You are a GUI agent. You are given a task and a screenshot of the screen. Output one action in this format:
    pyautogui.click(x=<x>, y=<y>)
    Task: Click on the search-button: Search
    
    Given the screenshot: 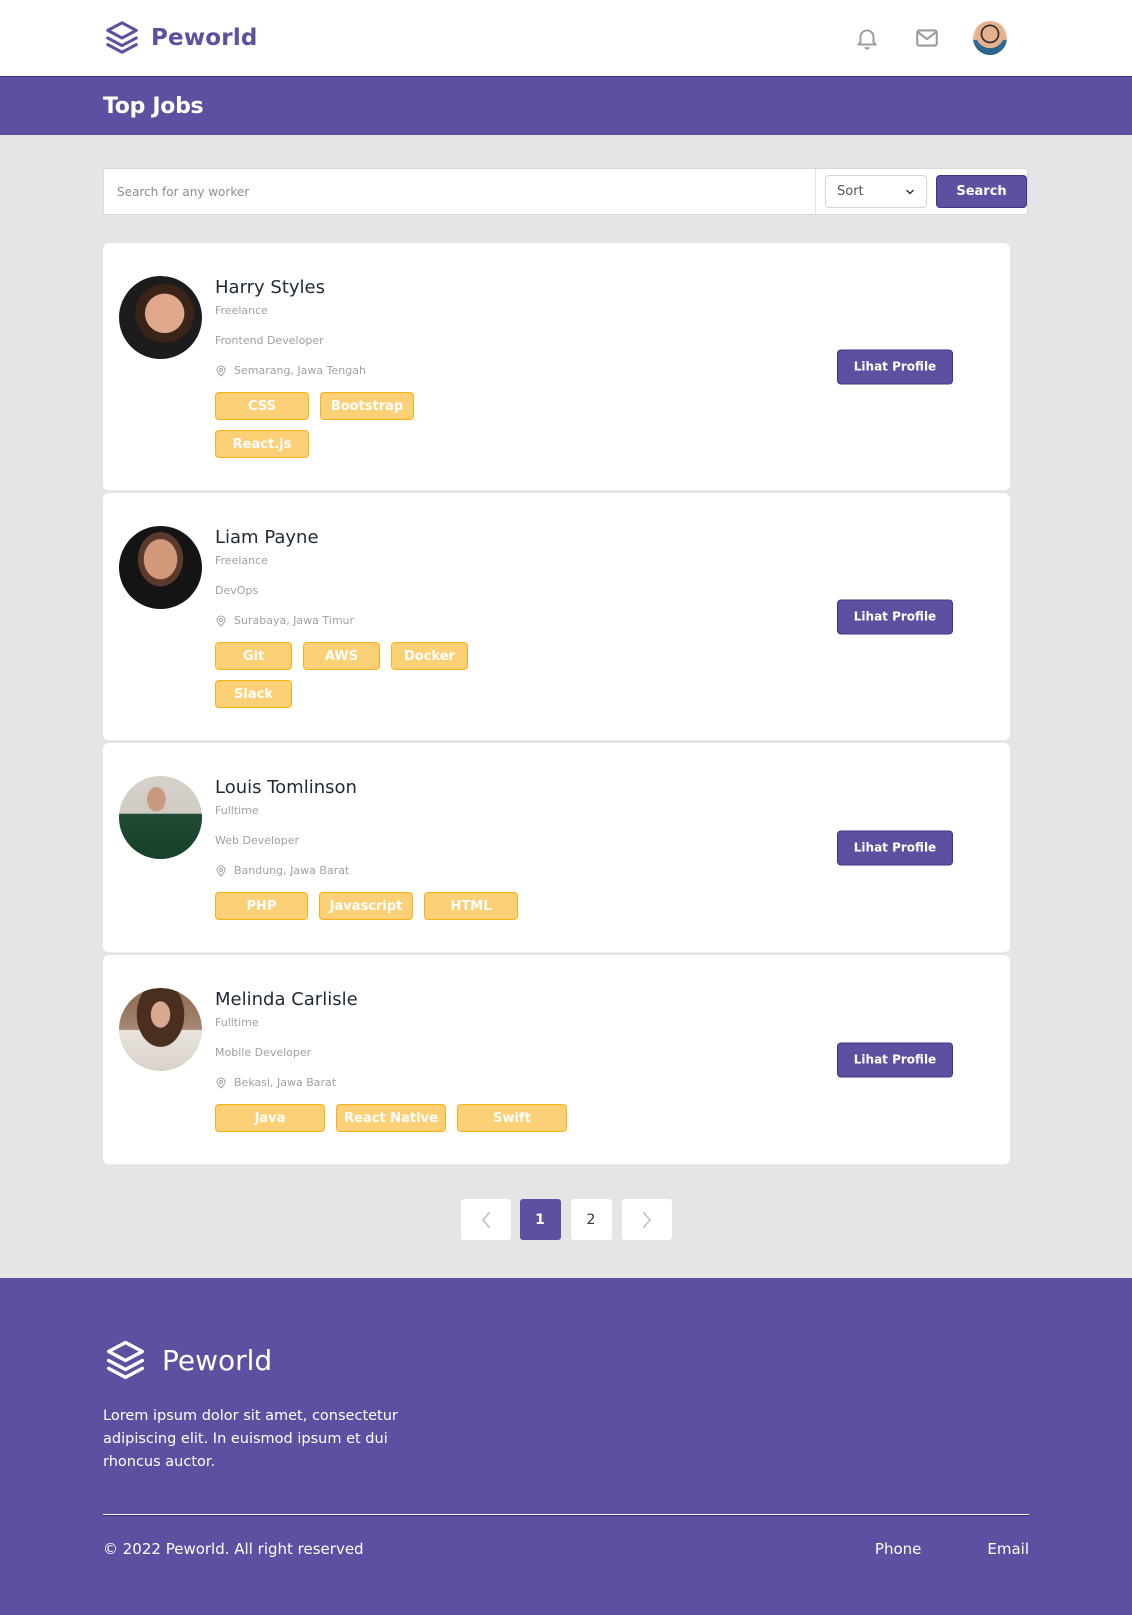 What is the action you would take?
    pyautogui.click(x=981, y=191)
    